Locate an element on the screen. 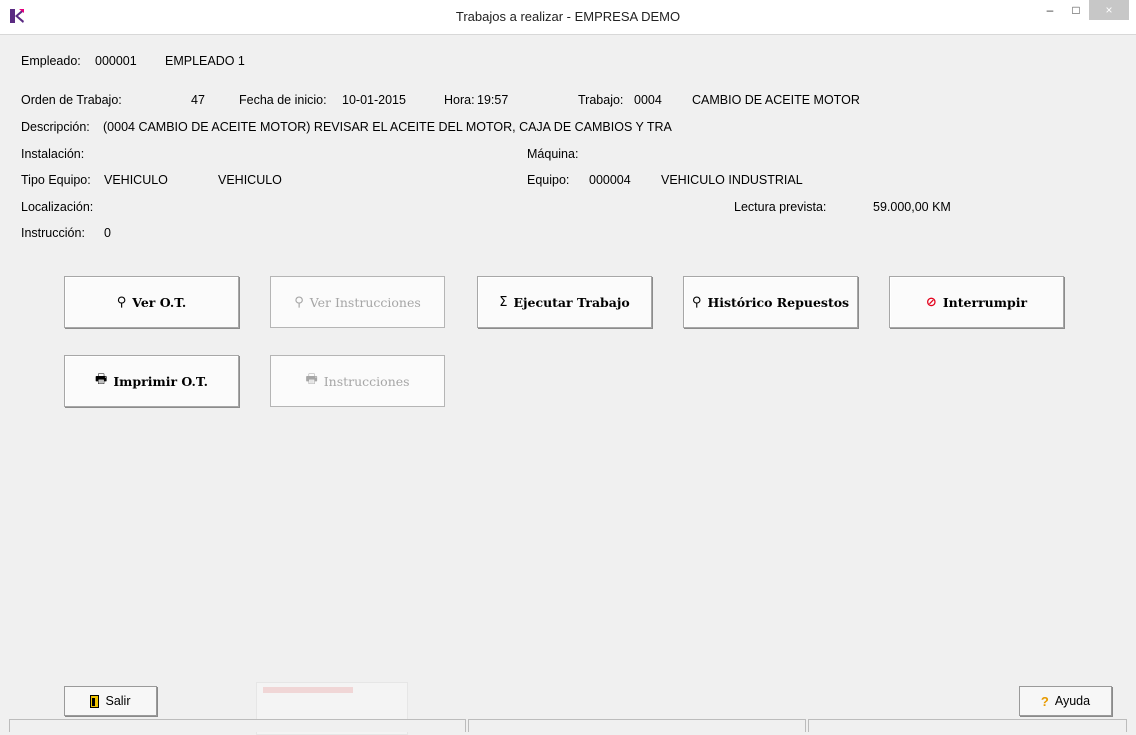  historico-repuestos-button: ⚲ Histórico Repuestos is located at coordinates (770, 302).